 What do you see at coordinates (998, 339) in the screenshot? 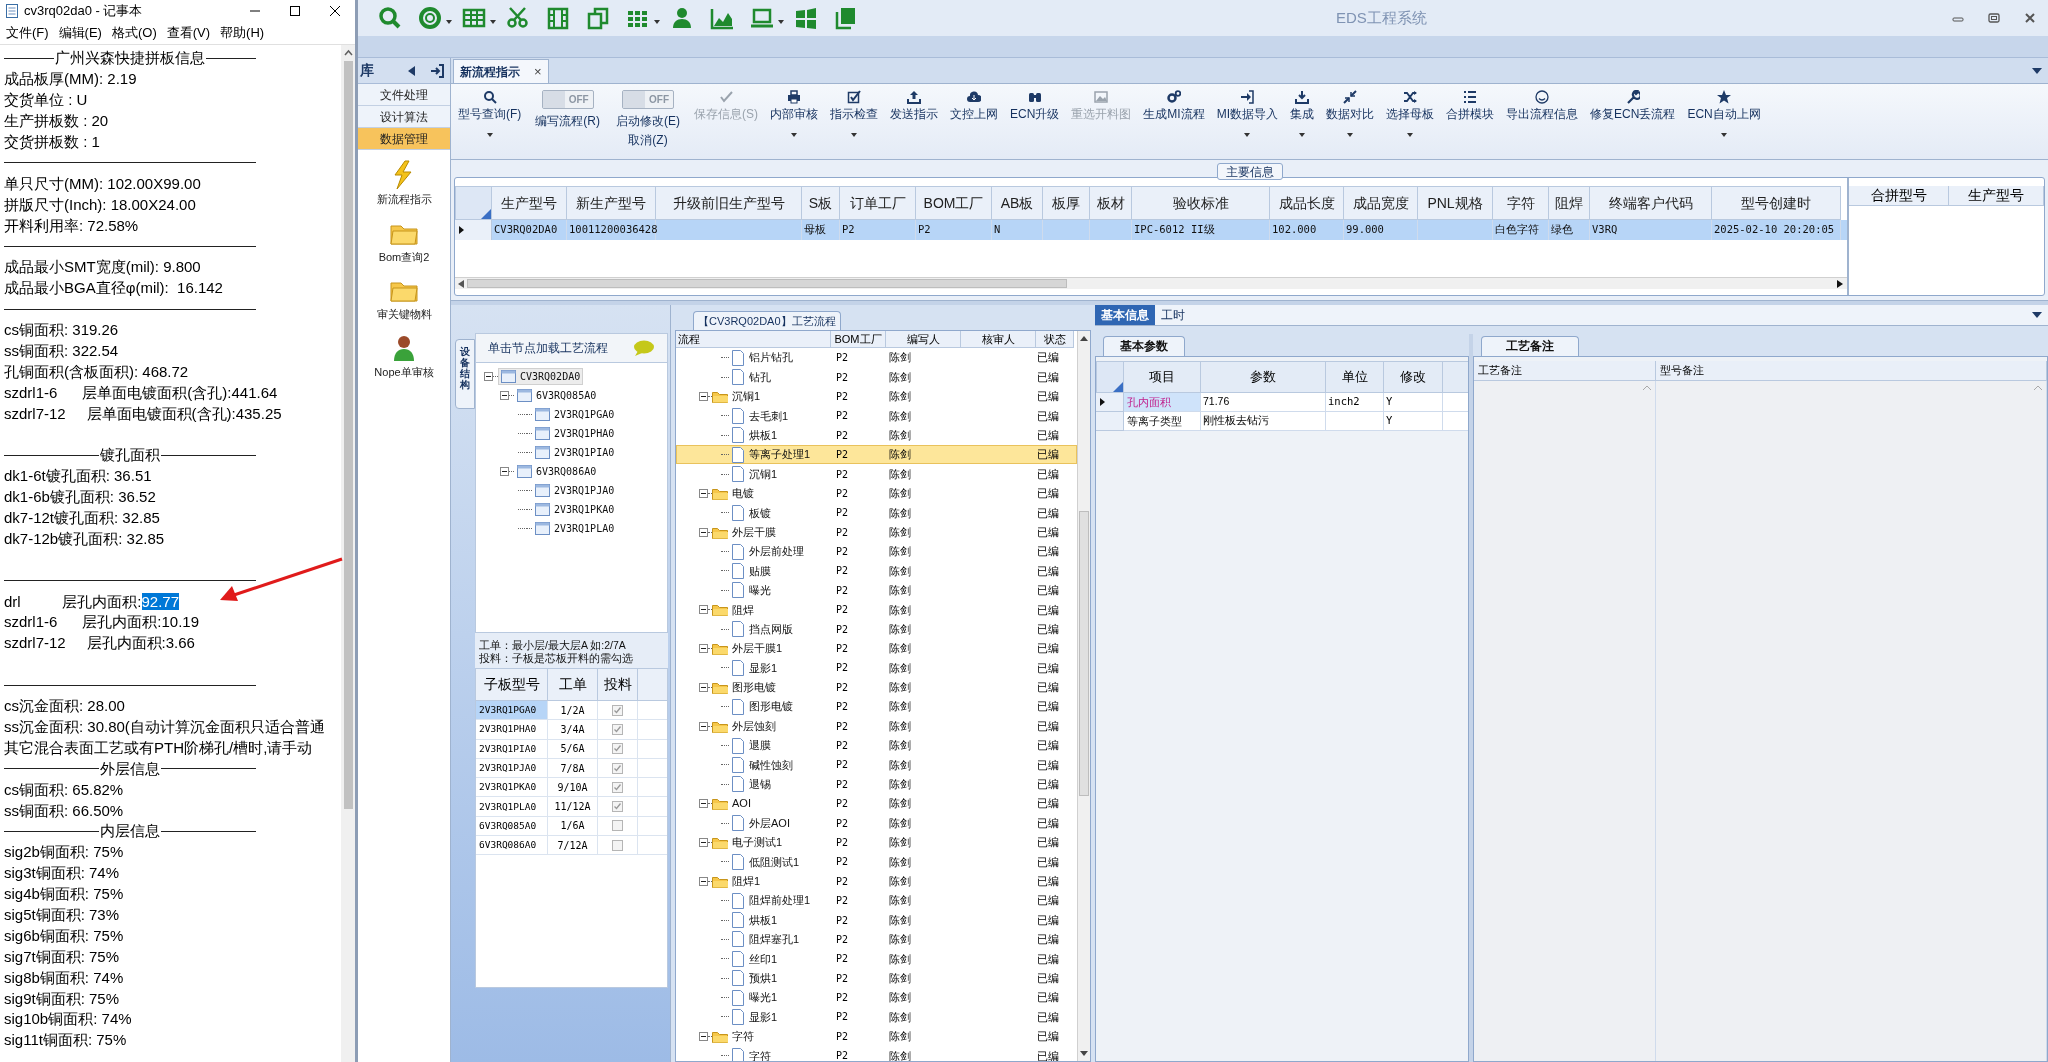
I see `column-header: 核审人` at bounding box center [998, 339].